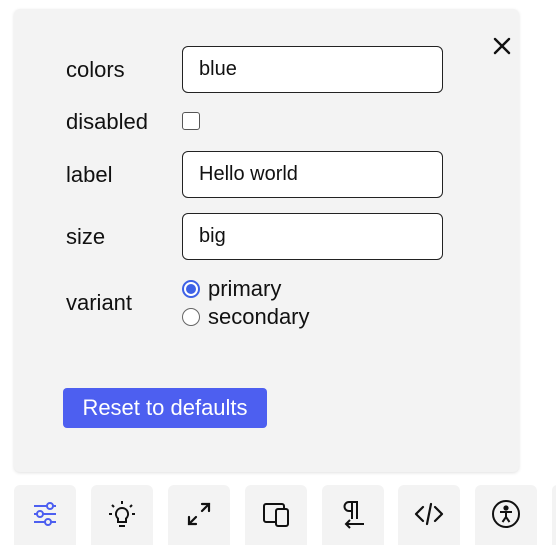  Describe the element at coordinates (191, 317) in the screenshot. I see `radio-secondary` at that location.